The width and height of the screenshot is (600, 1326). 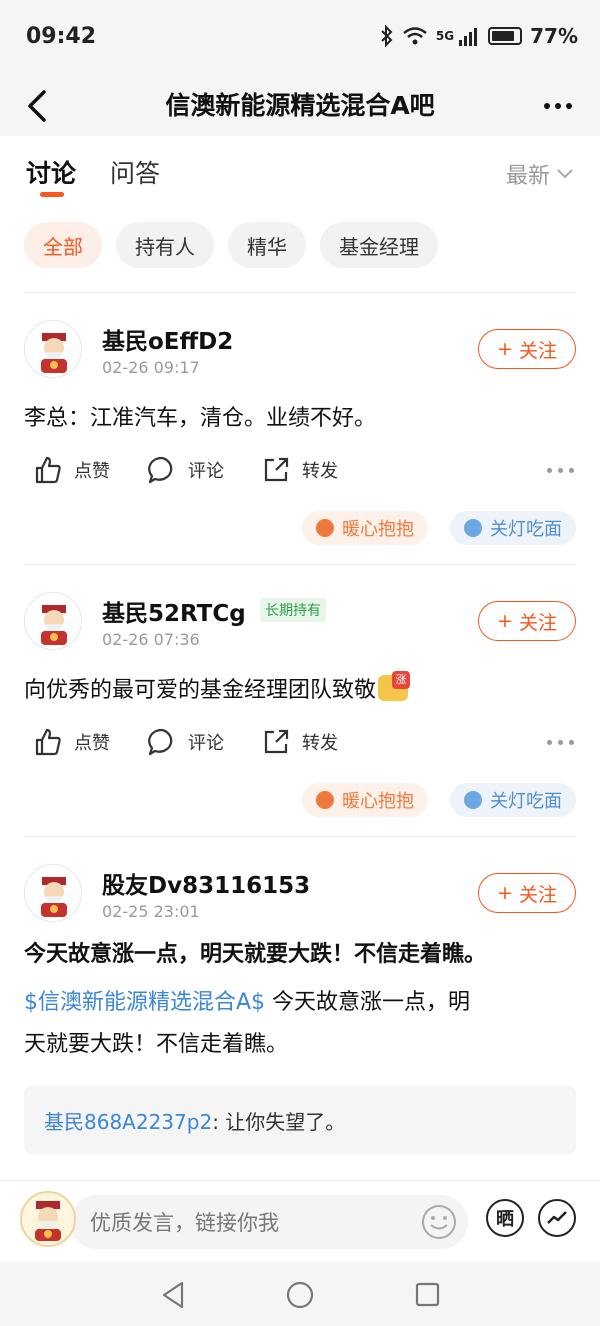 I want to click on thumbs-up-icon, so click(x=48, y=742).